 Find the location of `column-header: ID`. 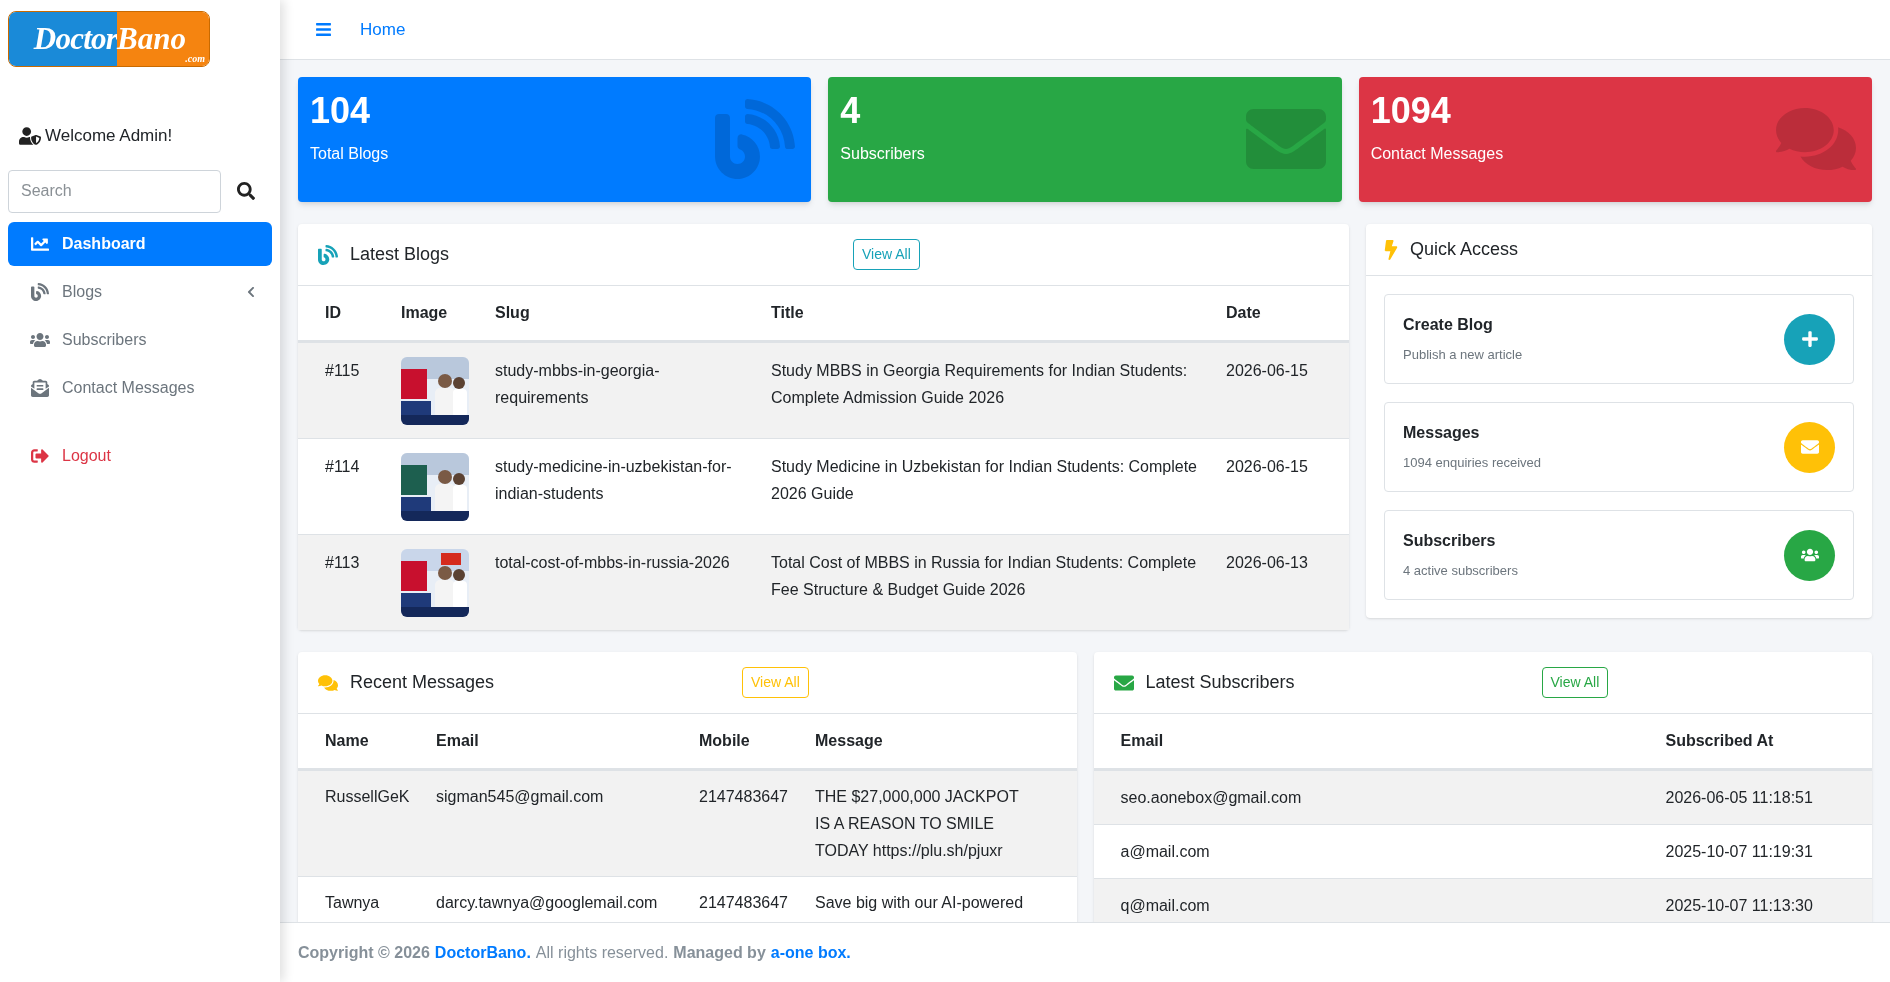

column-header: ID is located at coordinates (333, 313).